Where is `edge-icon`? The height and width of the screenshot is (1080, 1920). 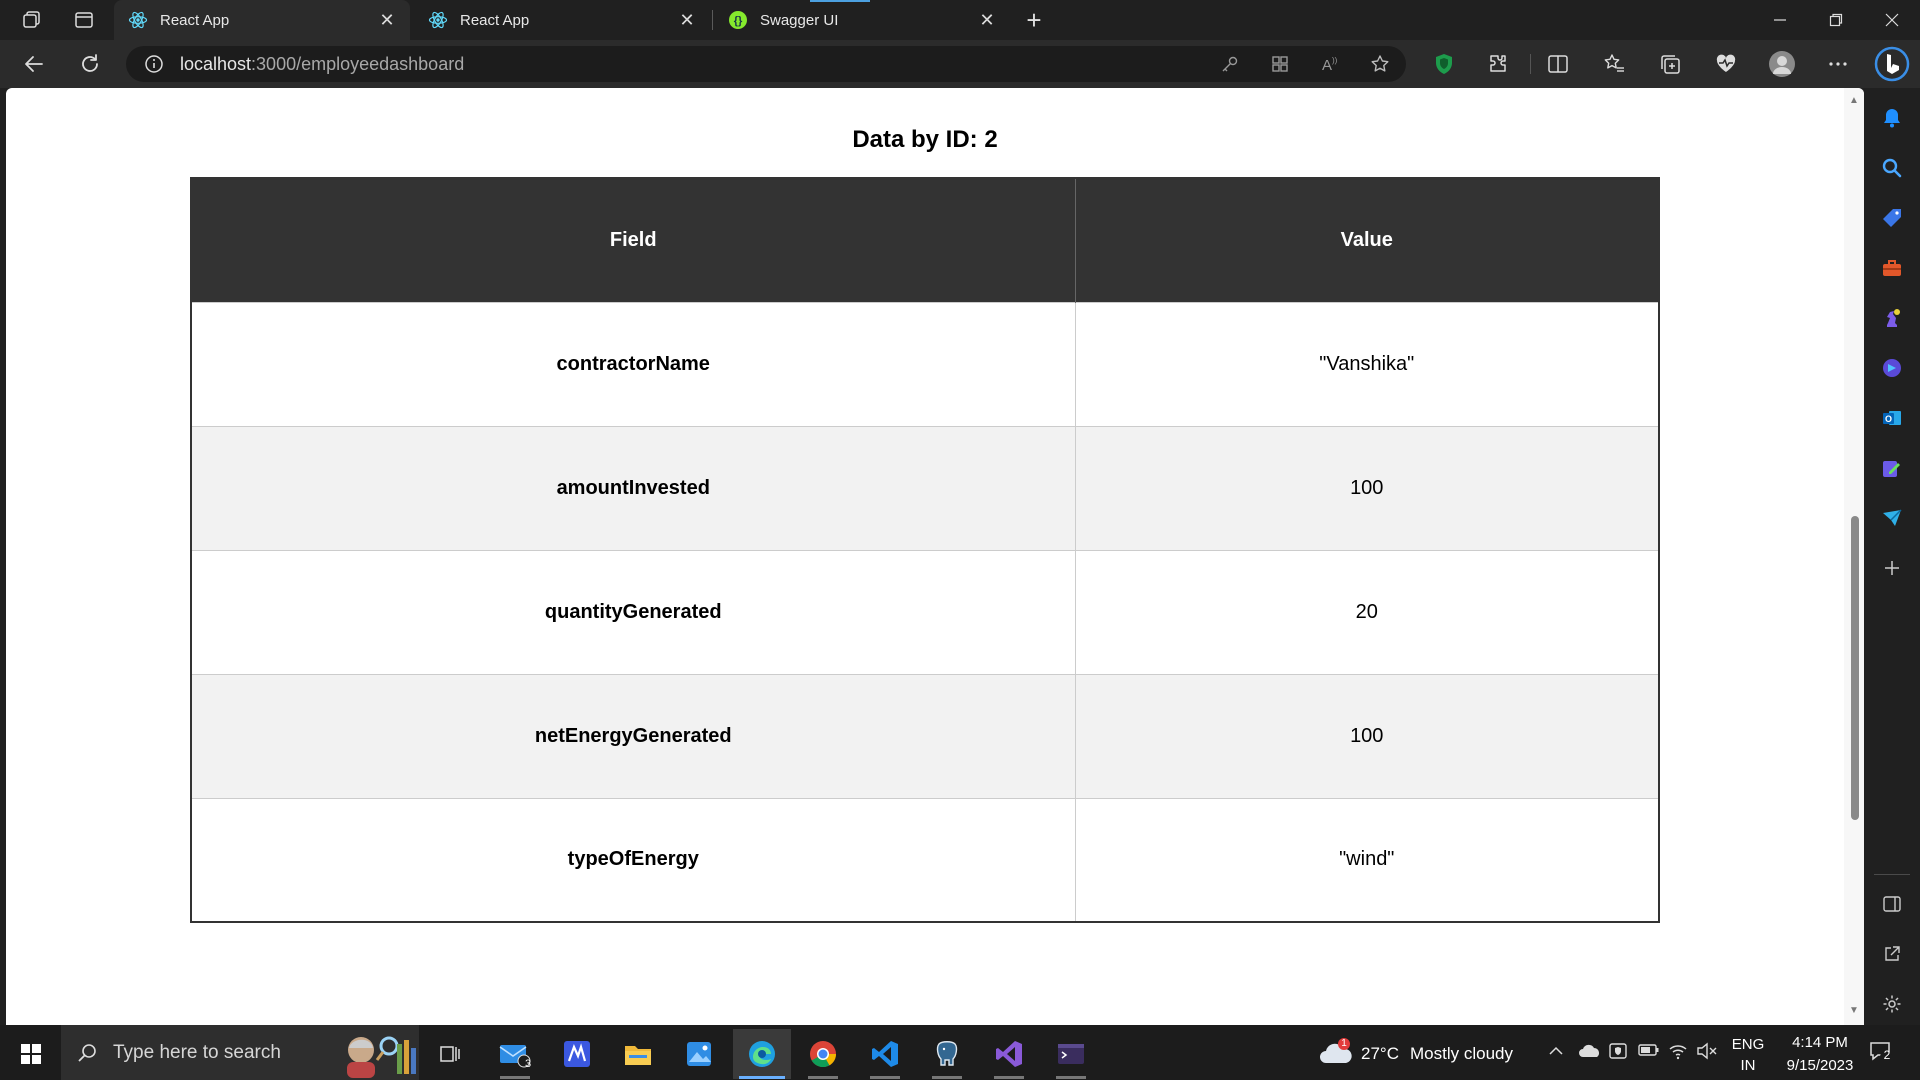 edge-icon is located at coordinates (762, 1054).